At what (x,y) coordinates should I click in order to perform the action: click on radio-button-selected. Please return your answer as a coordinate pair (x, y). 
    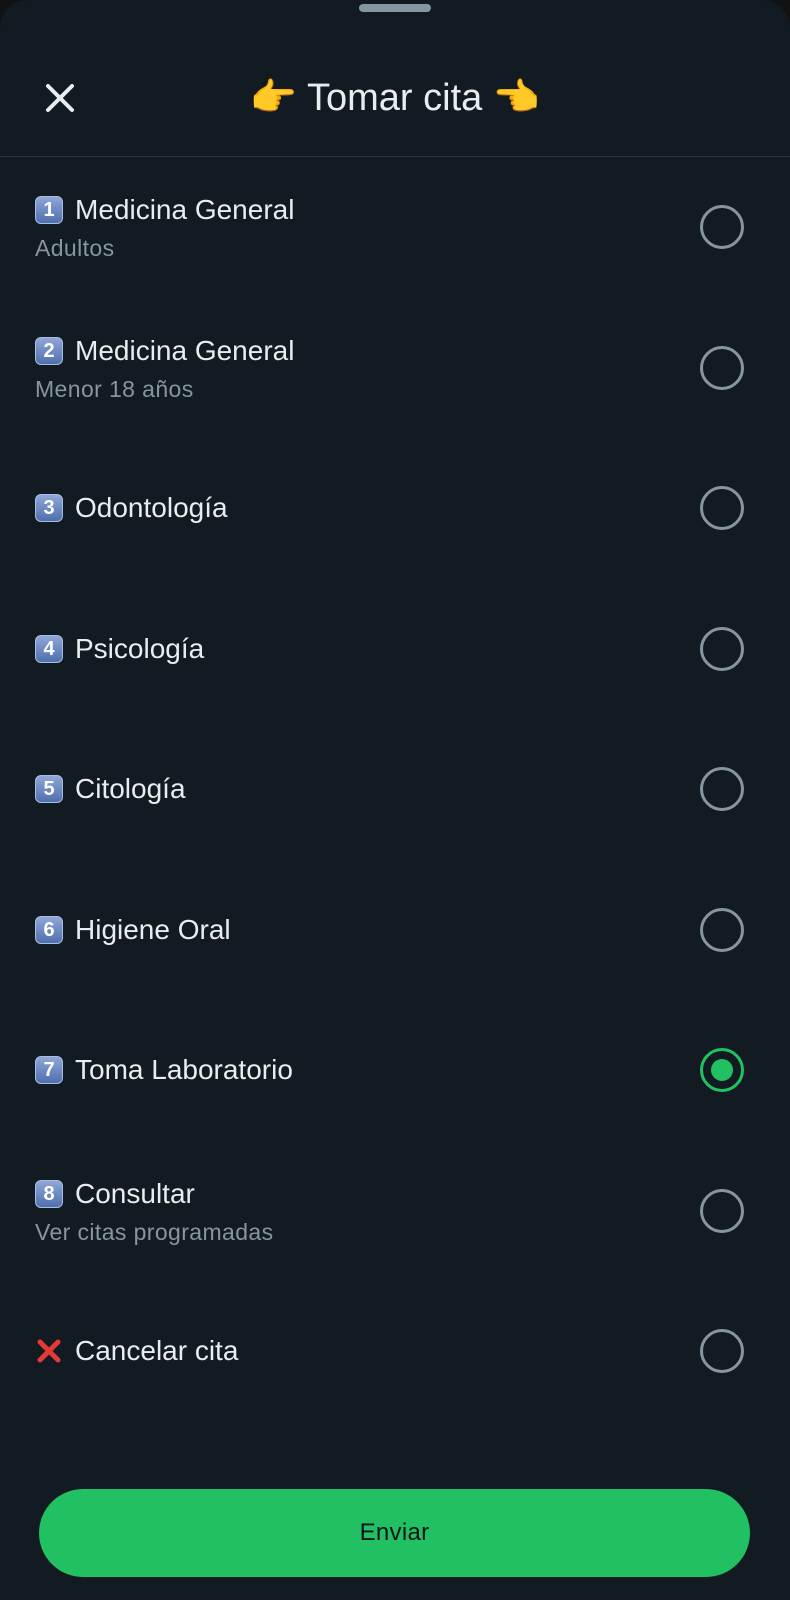
    Looking at the image, I should click on (722, 1070).